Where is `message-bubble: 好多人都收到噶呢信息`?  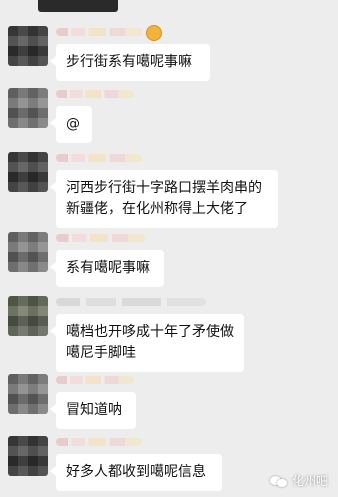
message-bubble: 好多人都收到噶呢信息 is located at coordinates (136, 472).